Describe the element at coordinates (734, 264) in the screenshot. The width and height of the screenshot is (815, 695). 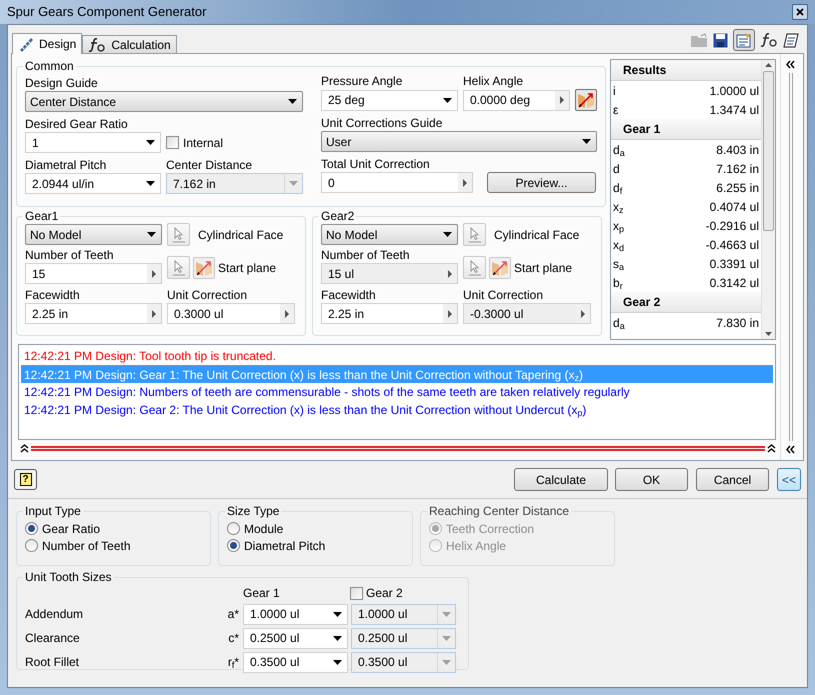
I see `result-value: 0.3391 ul` at that location.